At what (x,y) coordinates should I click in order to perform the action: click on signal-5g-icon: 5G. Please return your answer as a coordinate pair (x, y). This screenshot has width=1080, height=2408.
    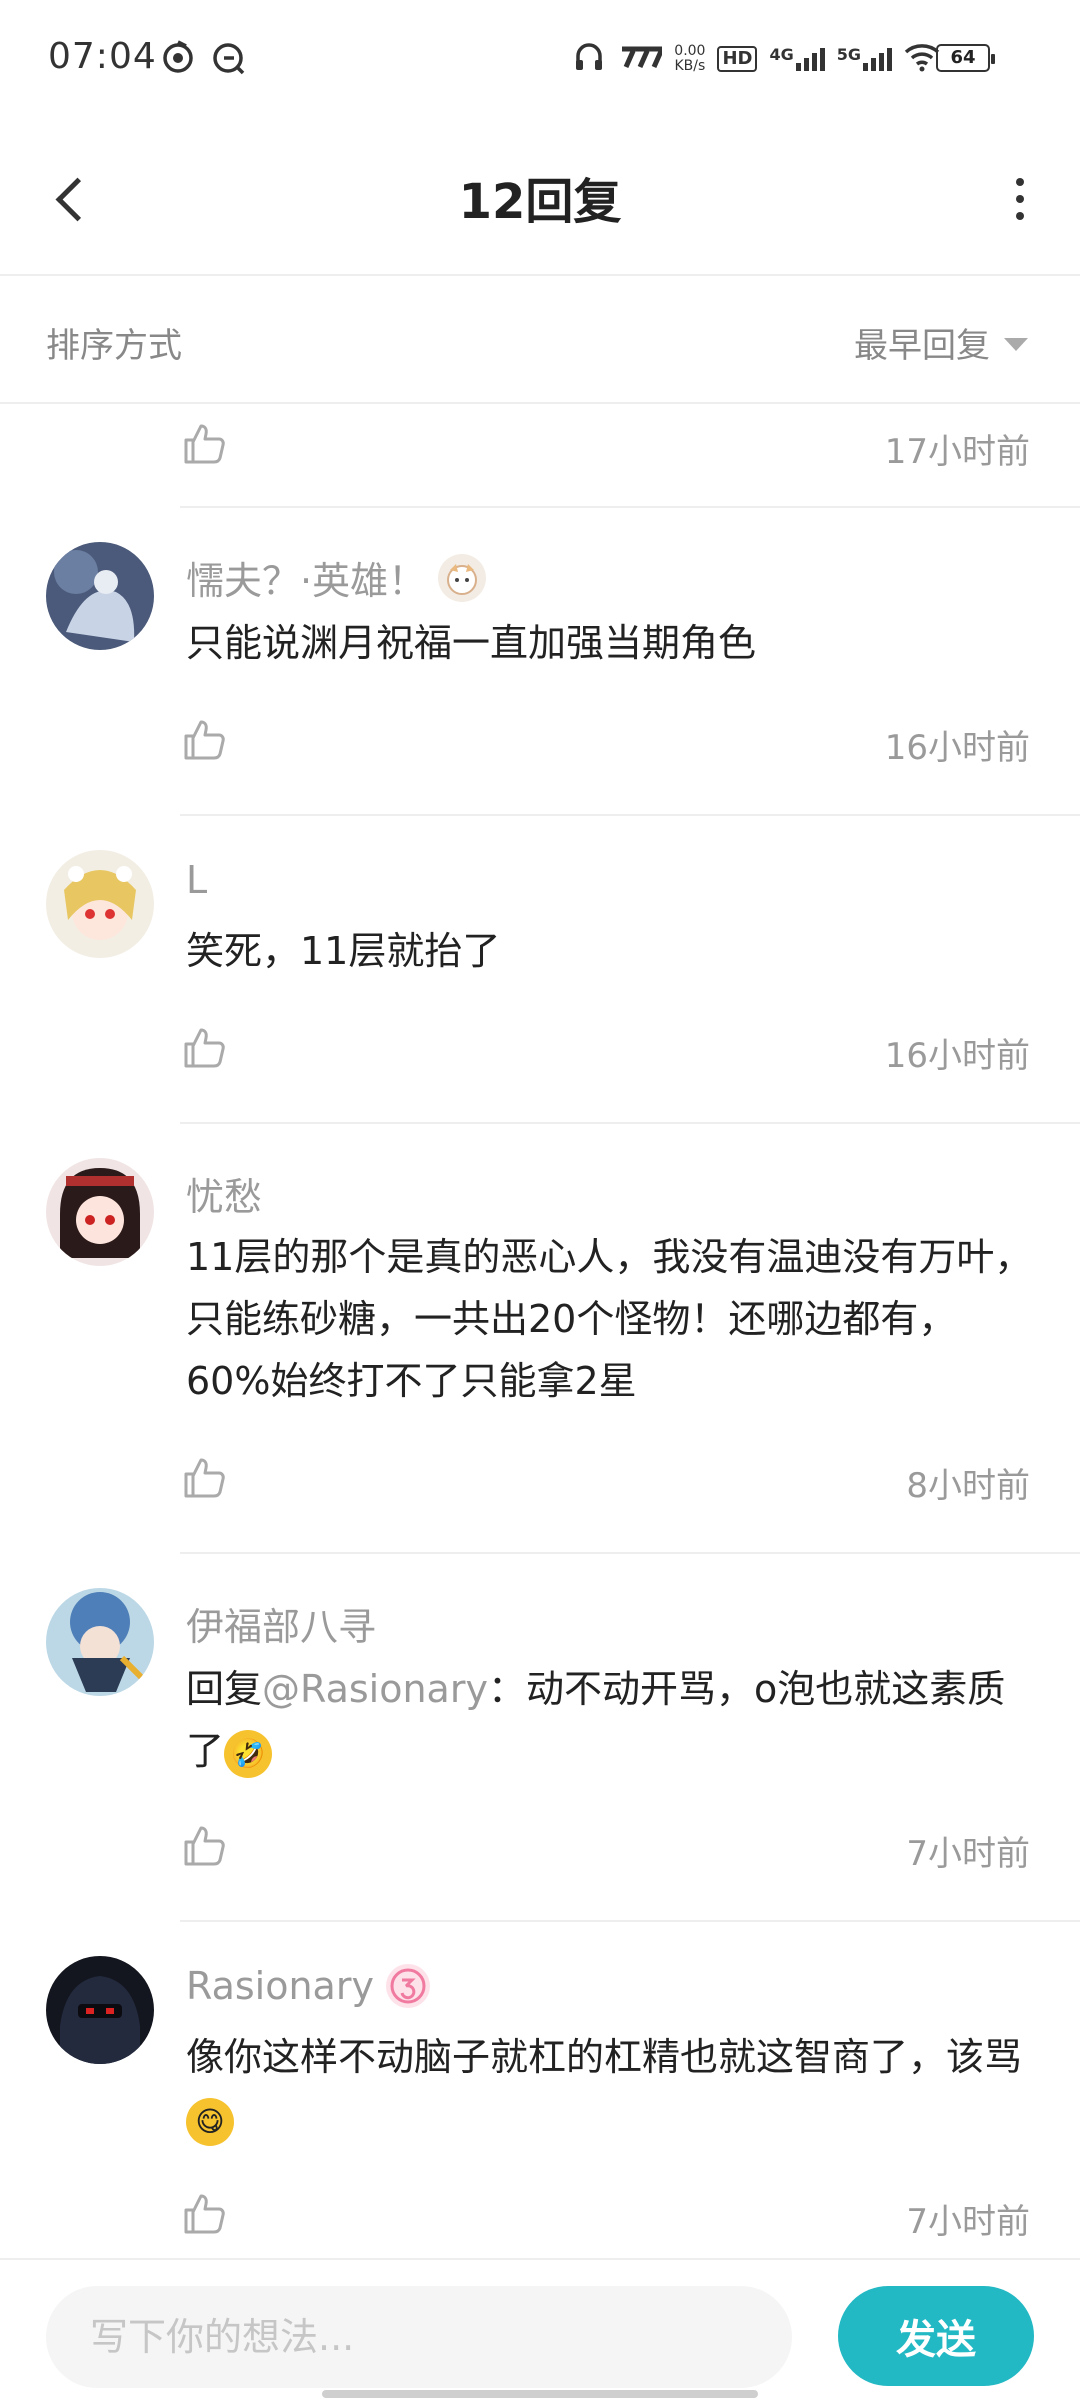
    Looking at the image, I should click on (864, 59).